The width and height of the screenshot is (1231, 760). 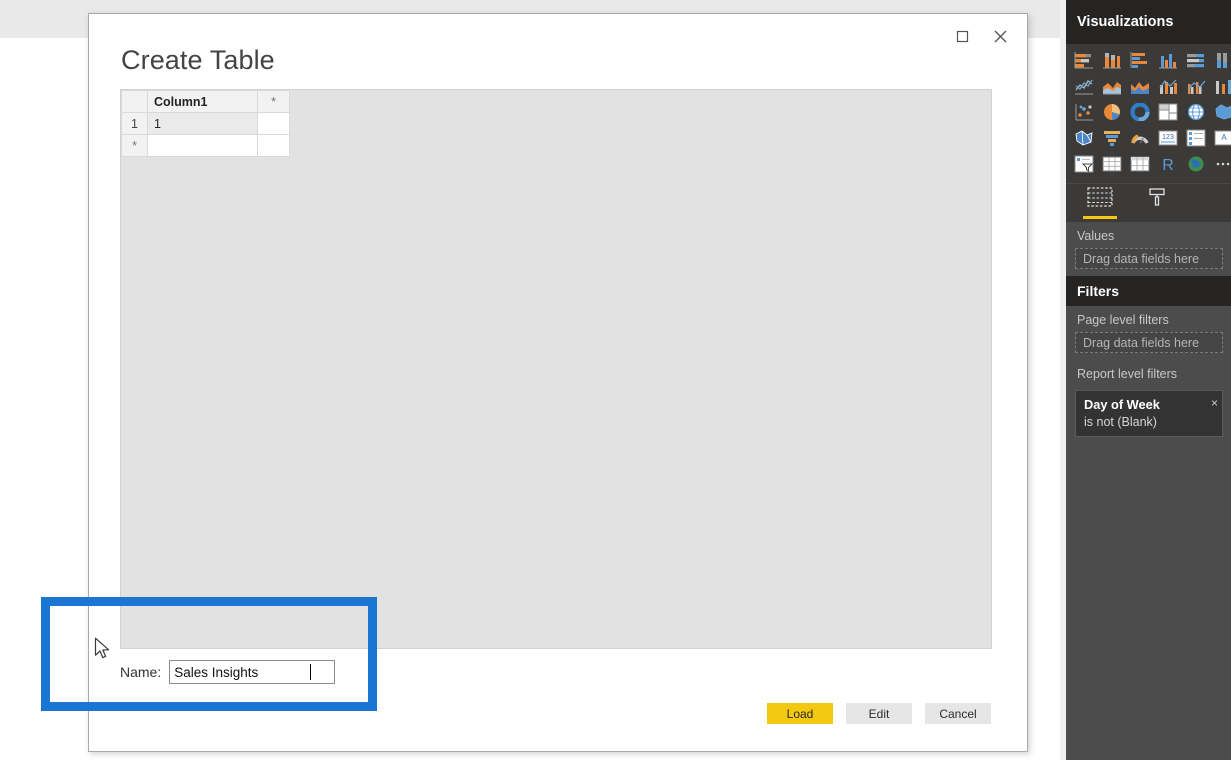 I want to click on r-script-visual-icon: R, so click(x=1168, y=164).